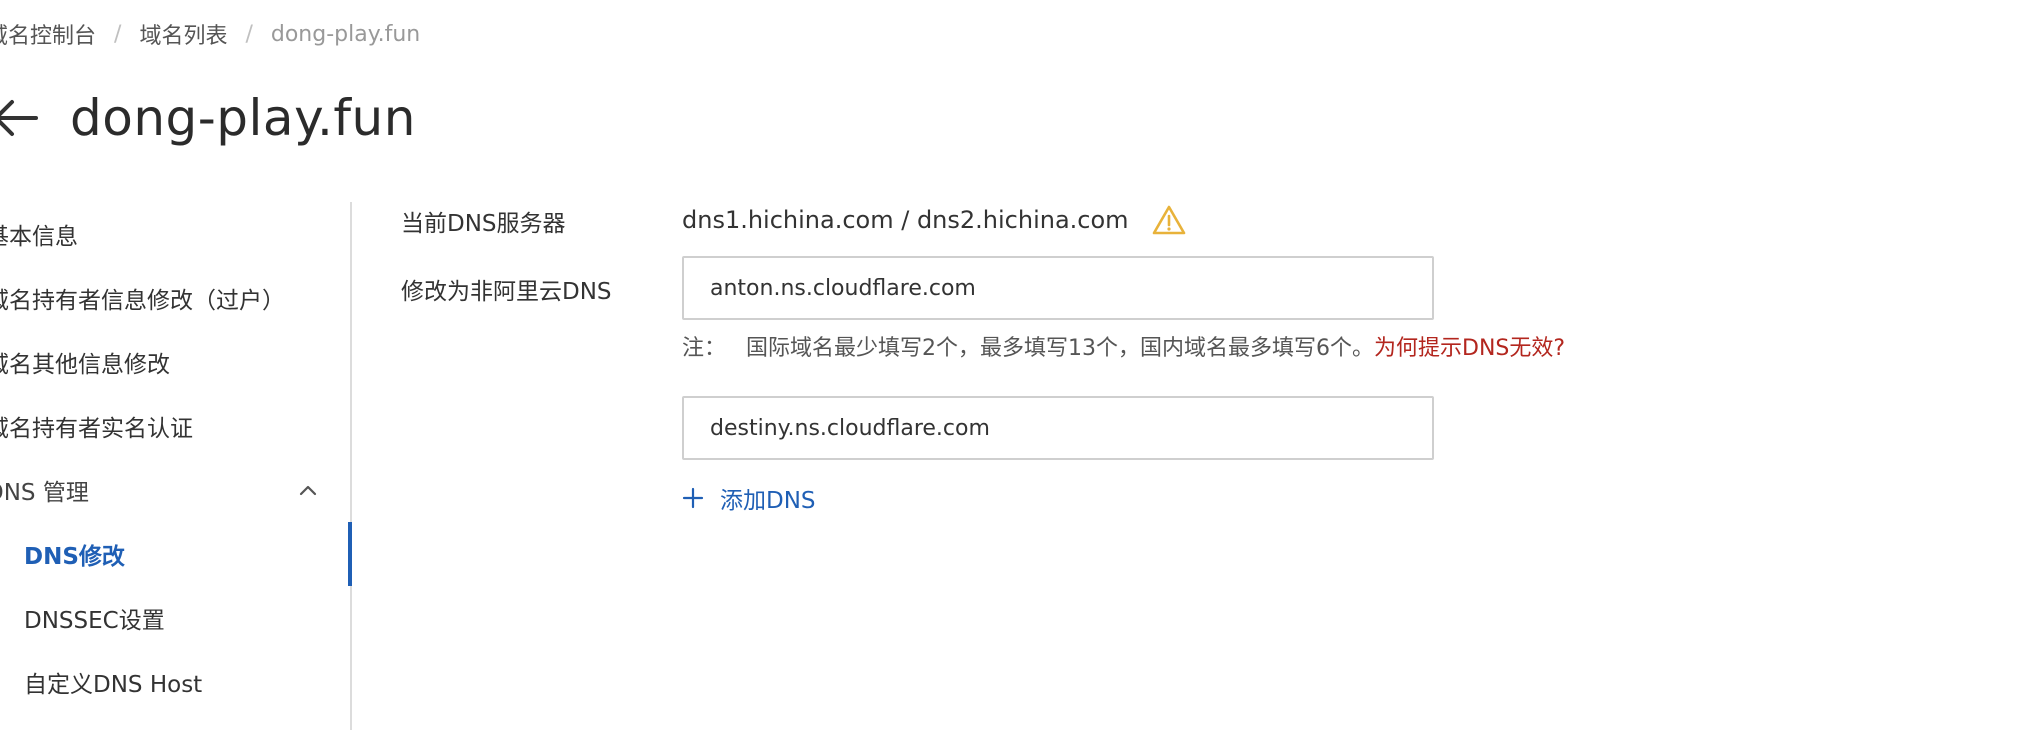 This screenshot has height=730, width=2038. Describe the element at coordinates (308, 490) in the screenshot. I see `chevron-up-icon` at that location.